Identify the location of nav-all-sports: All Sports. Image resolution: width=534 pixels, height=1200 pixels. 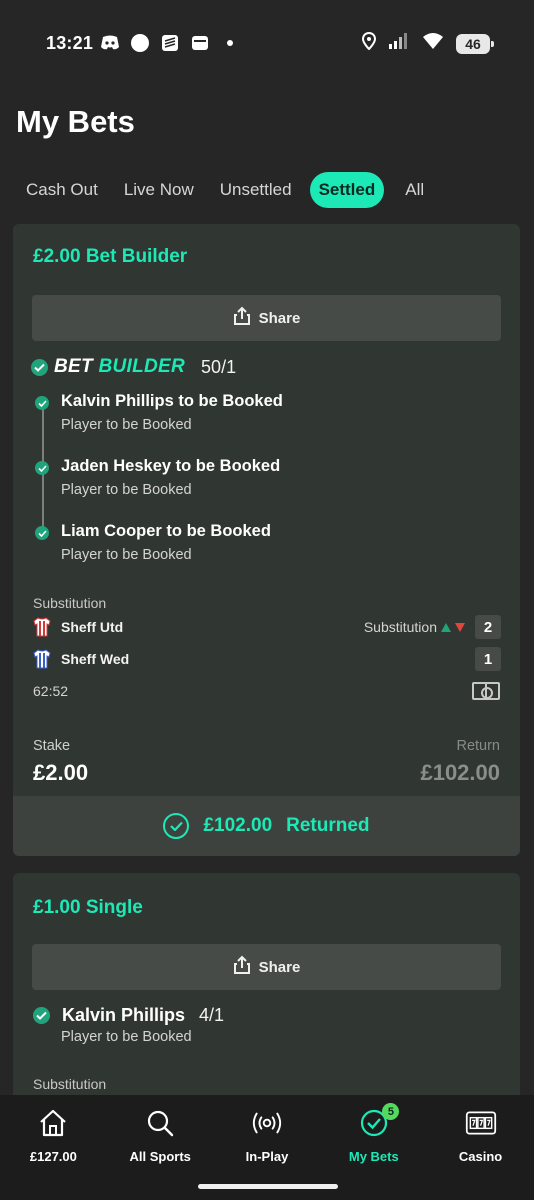
(160, 1132).